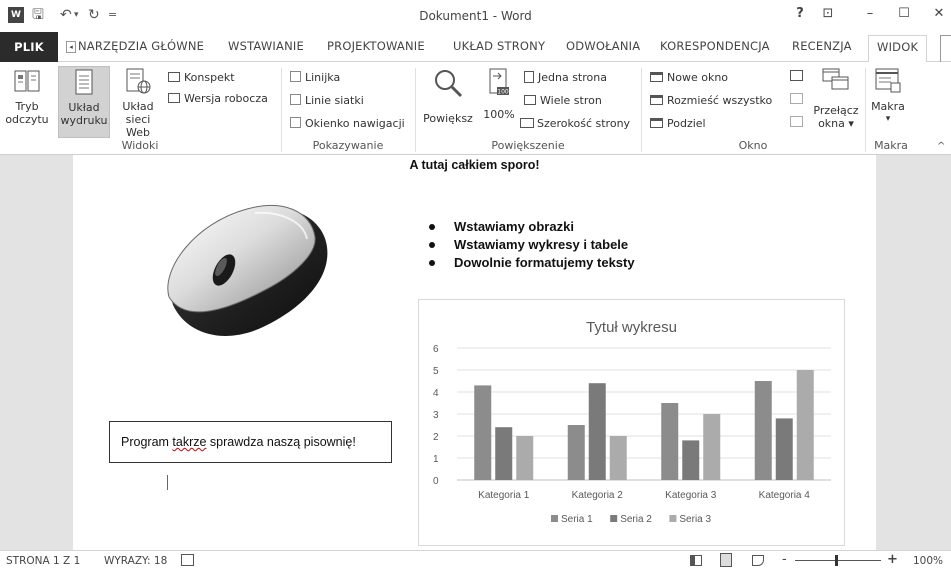 The image size is (951, 570). What do you see at coordinates (939, 14) in the screenshot?
I see `close-button: ✕` at bounding box center [939, 14].